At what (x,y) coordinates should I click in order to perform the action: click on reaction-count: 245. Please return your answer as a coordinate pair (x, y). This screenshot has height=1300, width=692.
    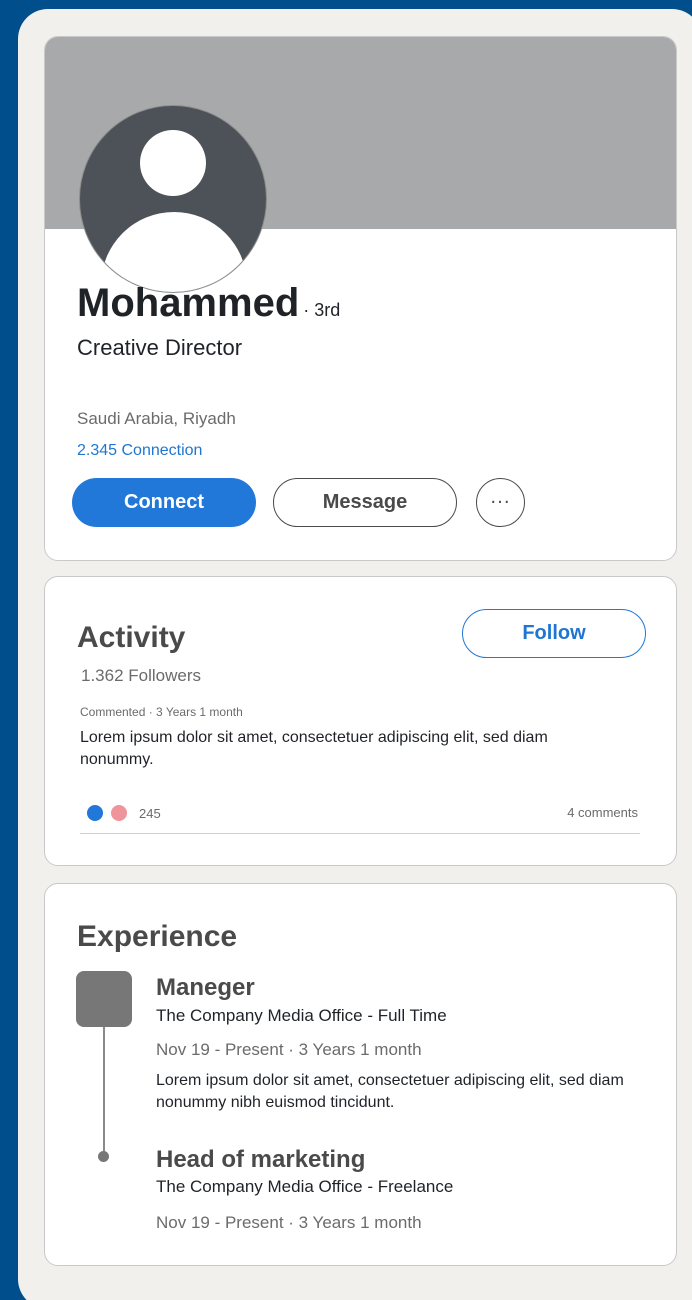
    Looking at the image, I should click on (150, 813).